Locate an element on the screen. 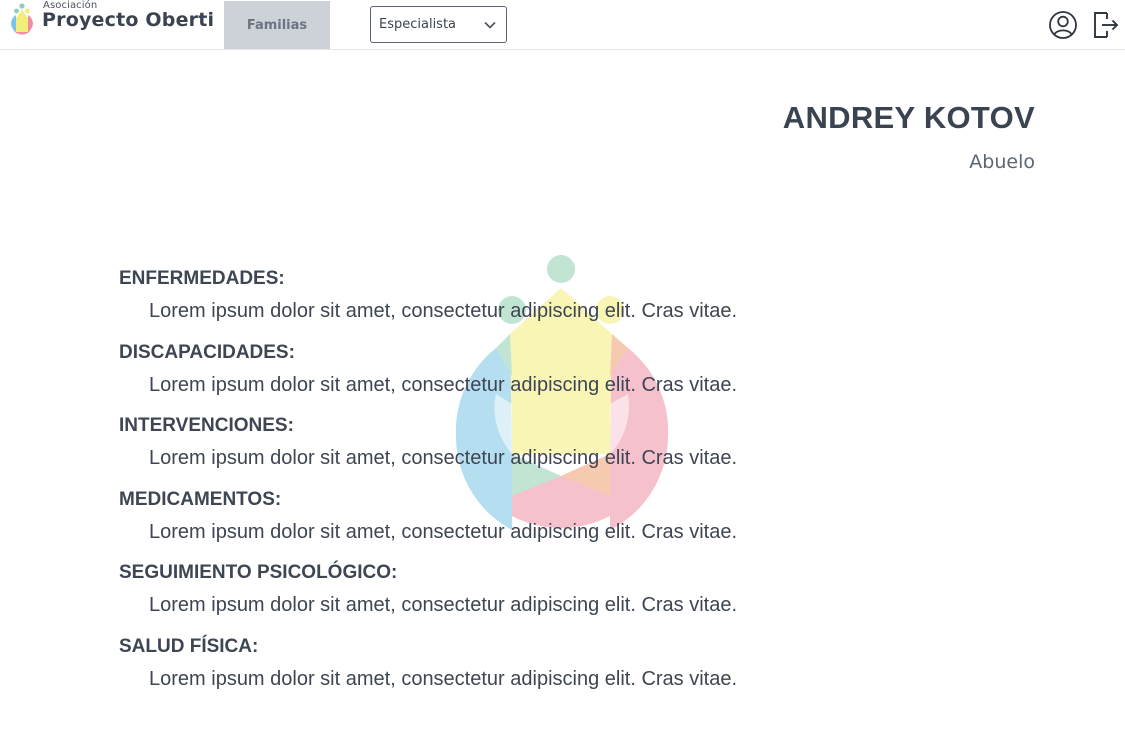 Image resolution: width=1125 pixels, height=744 pixels. brand-title: Proyecto Oberti is located at coordinates (128, 20).